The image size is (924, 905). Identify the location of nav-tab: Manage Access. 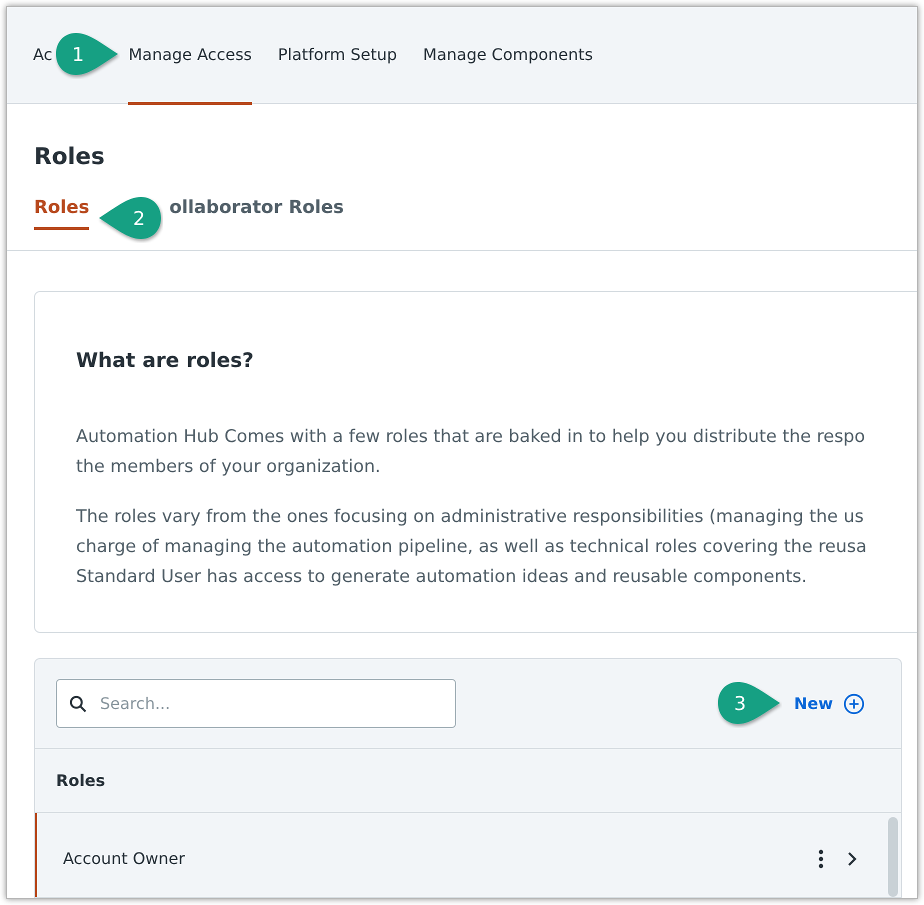
(190, 56).